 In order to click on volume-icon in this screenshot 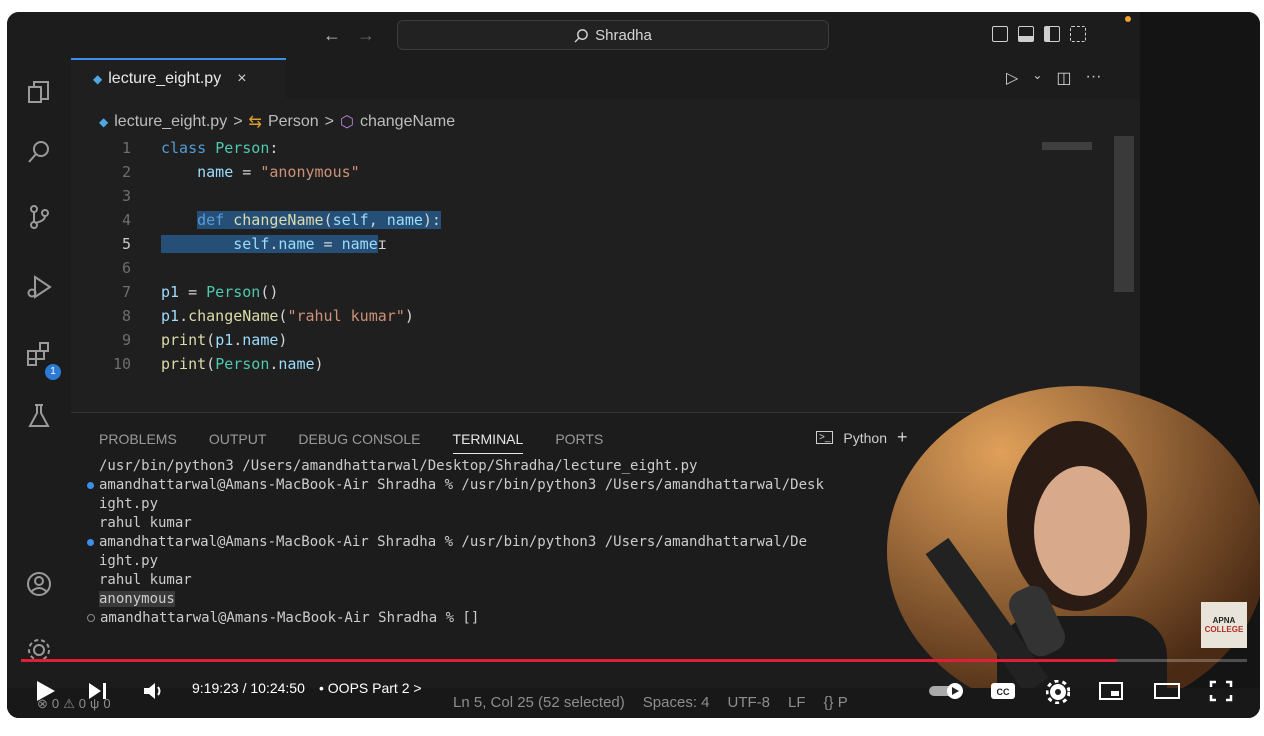, I will do `click(153, 691)`.